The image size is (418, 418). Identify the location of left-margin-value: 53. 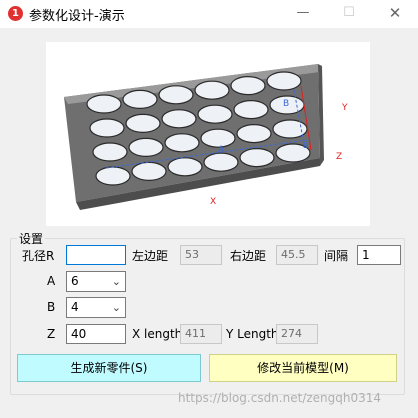
(201, 255).